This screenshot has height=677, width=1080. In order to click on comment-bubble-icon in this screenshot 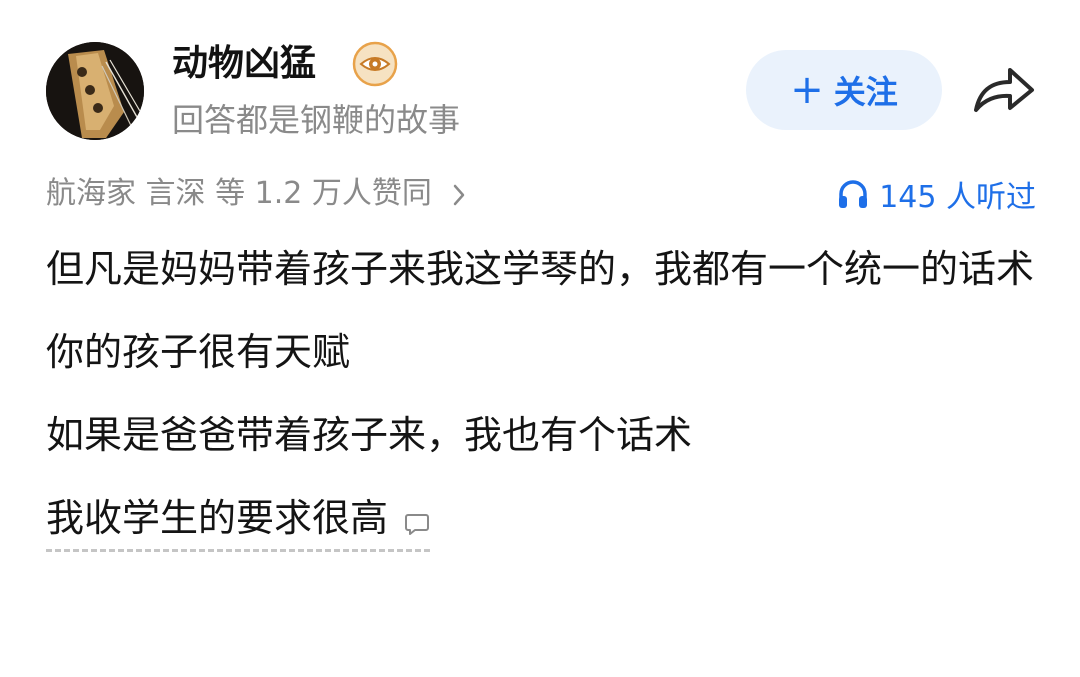, I will do `click(417, 524)`.